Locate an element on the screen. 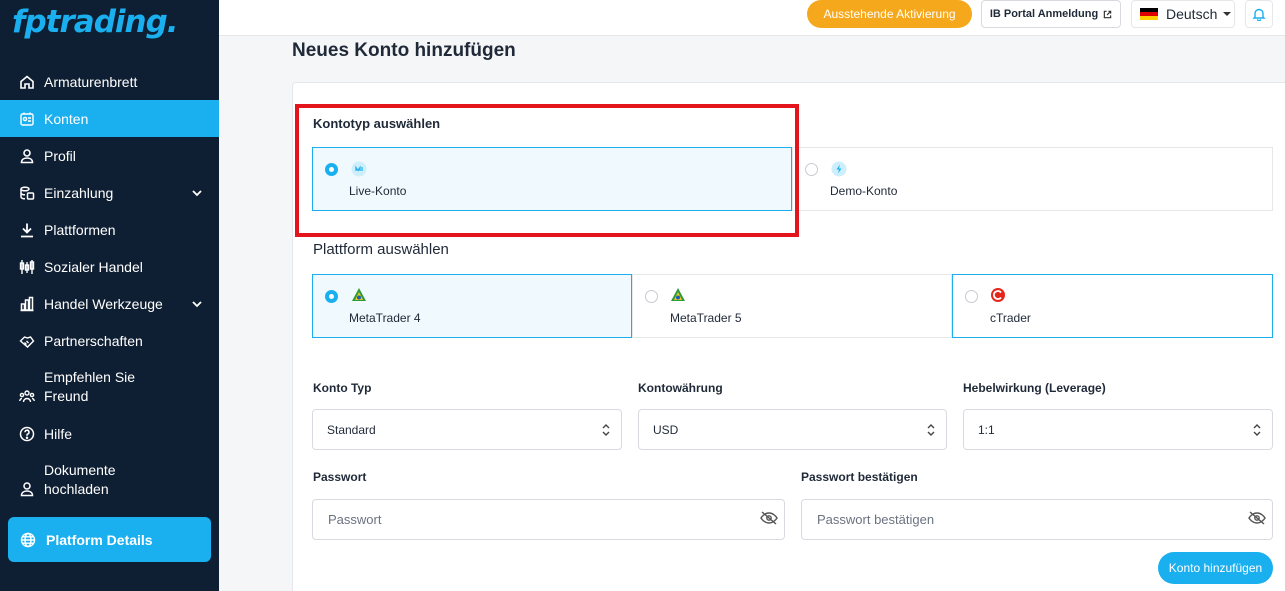 Image resolution: width=1285 pixels, height=591 pixels. sidebar-item-trading-tools: Handel Werkzeuge is located at coordinates (109, 303).